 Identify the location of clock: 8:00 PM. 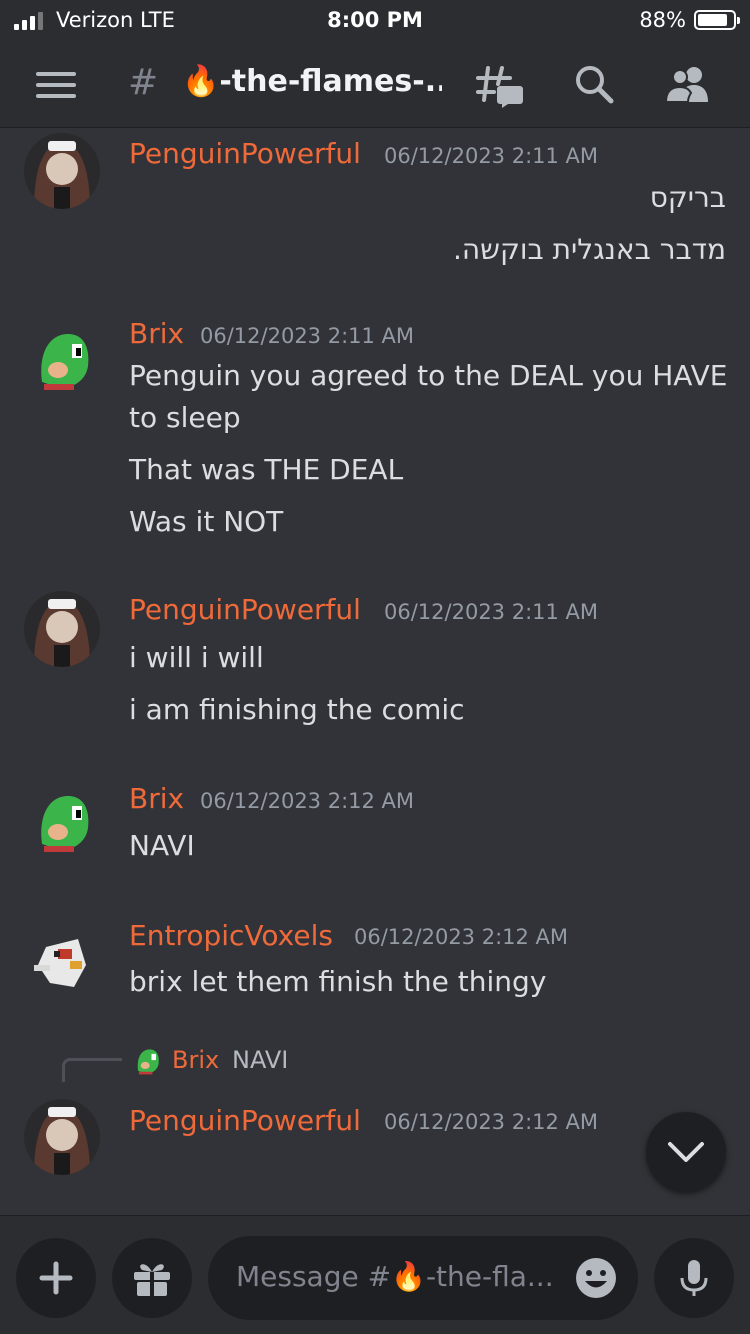
(375, 20).